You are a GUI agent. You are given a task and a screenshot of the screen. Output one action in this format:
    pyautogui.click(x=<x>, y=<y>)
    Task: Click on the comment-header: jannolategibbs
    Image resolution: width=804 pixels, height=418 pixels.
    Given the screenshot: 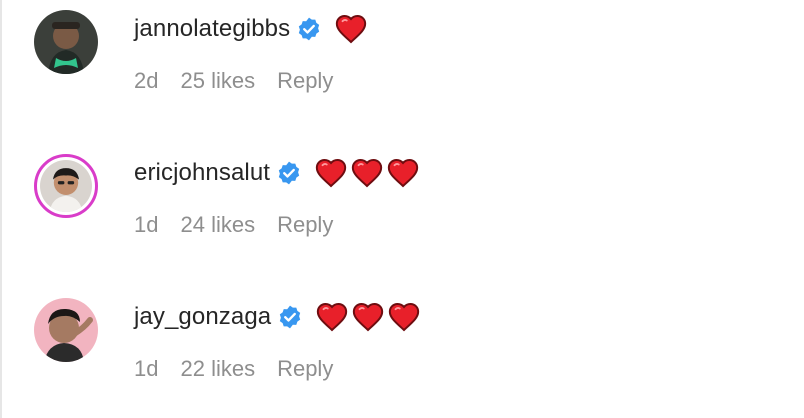 What is the action you would take?
    pyautogui.click(x=251, y=29)
    